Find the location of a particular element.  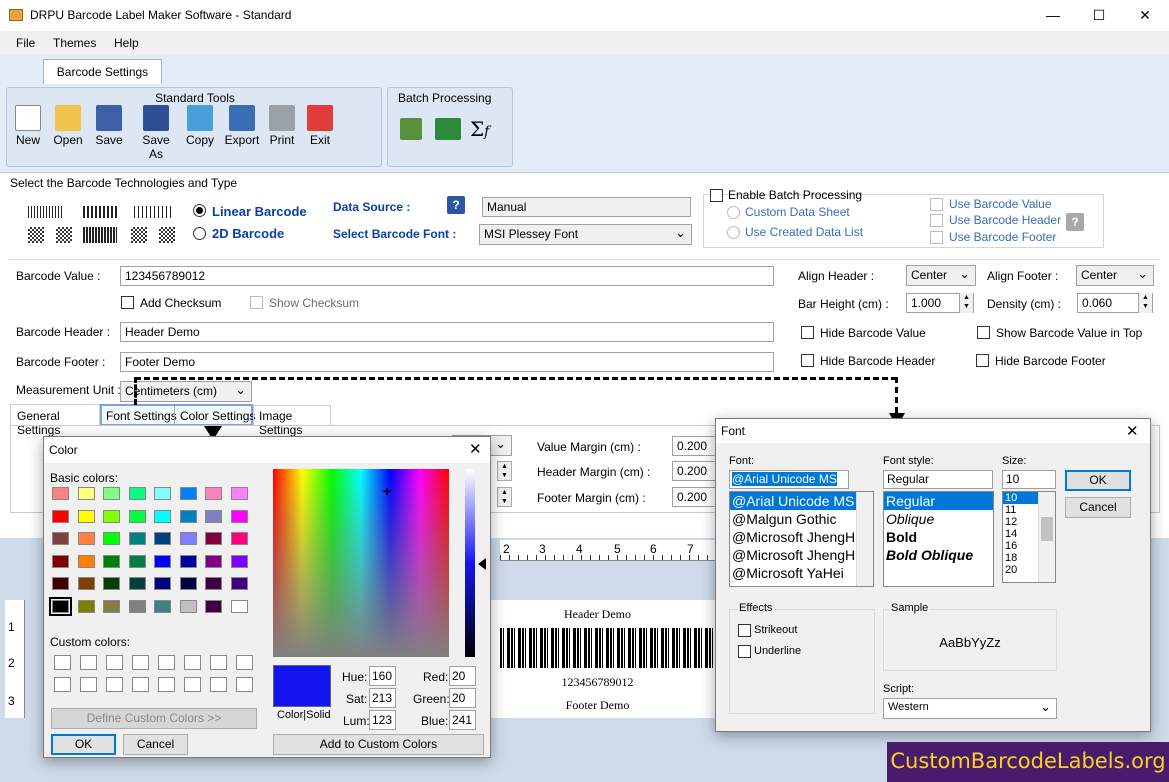

align-footer-select: Center is located at coordinates (1115, 275).